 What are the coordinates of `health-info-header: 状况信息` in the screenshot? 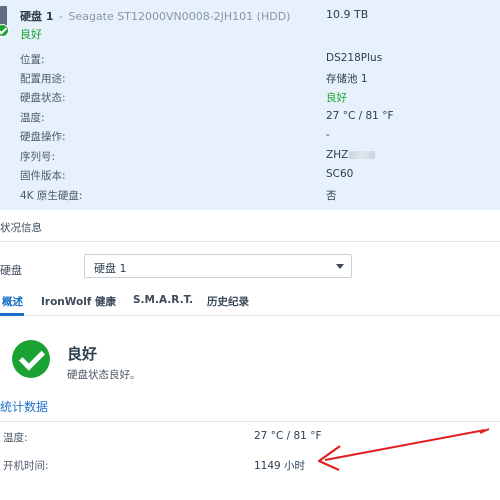 It's located at (250, 226).